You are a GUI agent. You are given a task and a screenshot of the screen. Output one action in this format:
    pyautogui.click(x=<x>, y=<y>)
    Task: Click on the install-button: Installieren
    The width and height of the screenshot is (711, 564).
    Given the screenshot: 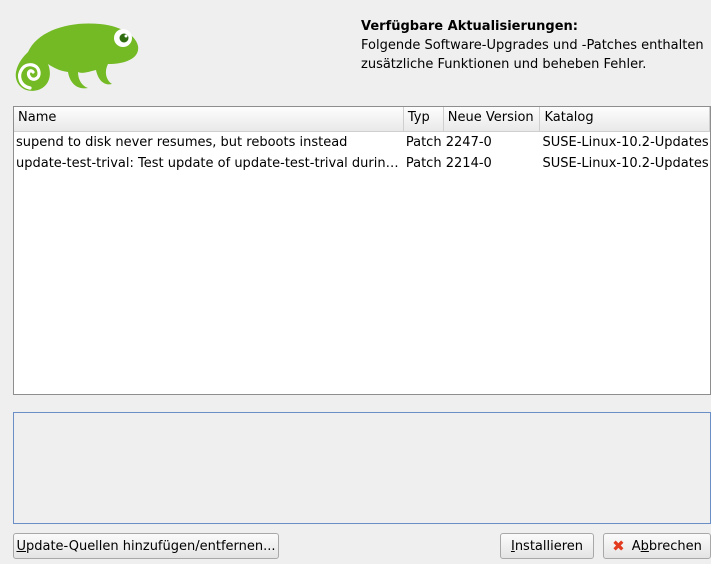 What is the action you would take?
    pyautogui.click(x=547, y=546)
    